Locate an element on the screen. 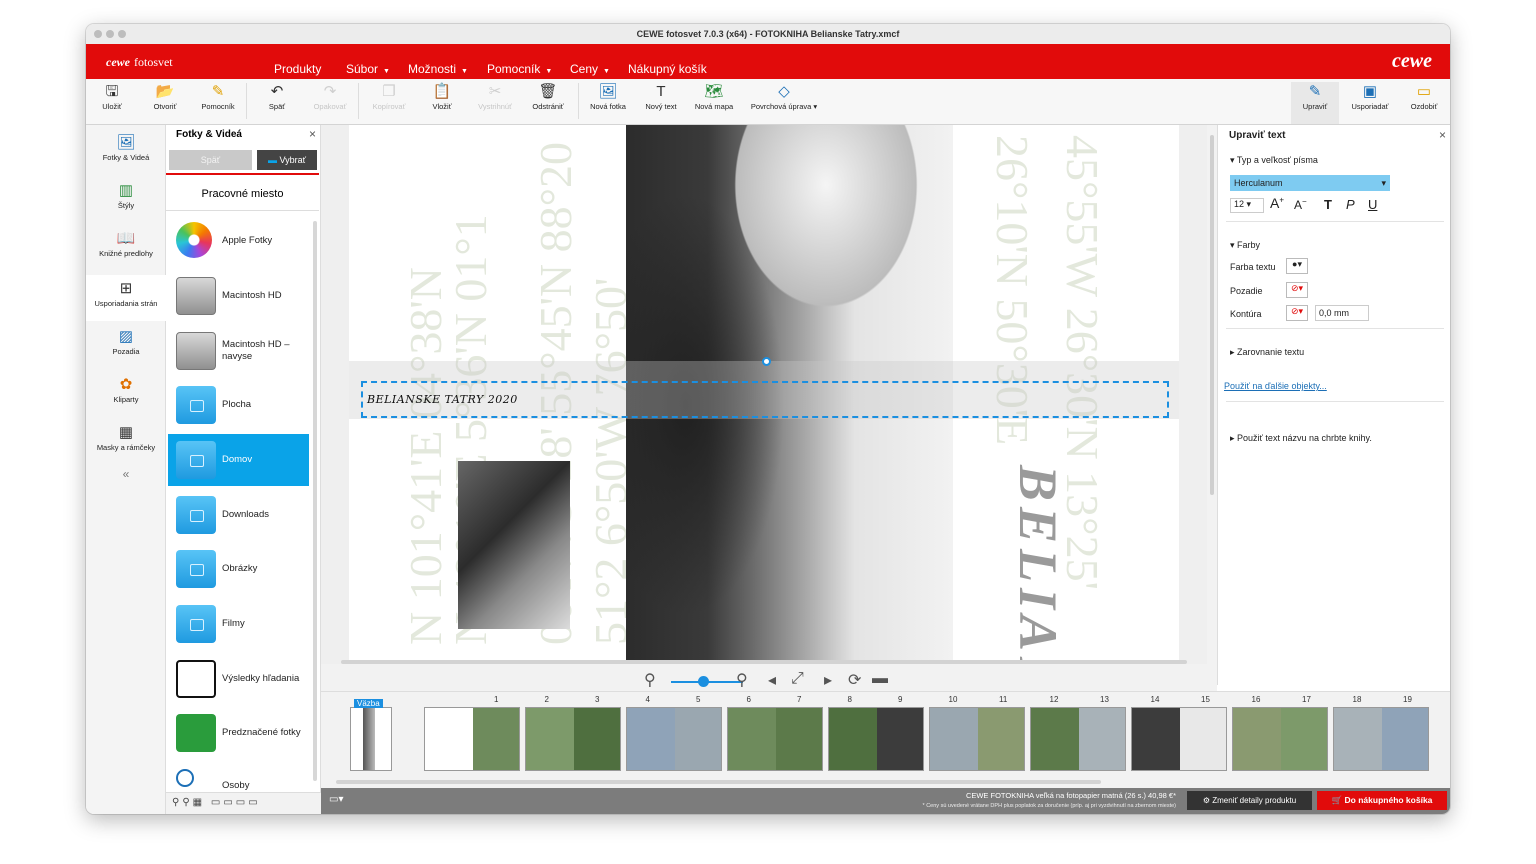 Image resolution: width=1536 pixels, height=864 pixels. source-macintosh-hd-navyse: Macintosh HD – navyse is located at coordinates (238, 351).